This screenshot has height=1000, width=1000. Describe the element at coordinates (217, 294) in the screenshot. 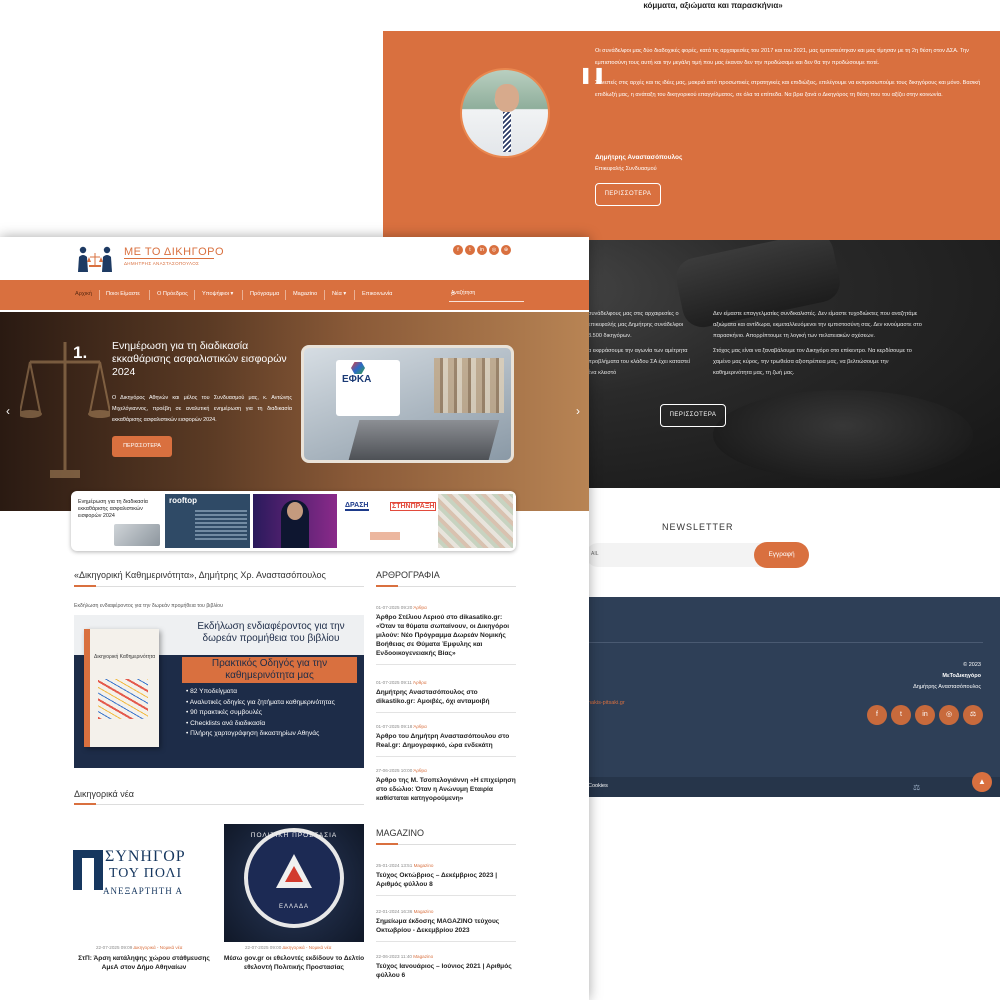

I see `nav-item-candidates: Υποψήφιοι ▾` at that location.